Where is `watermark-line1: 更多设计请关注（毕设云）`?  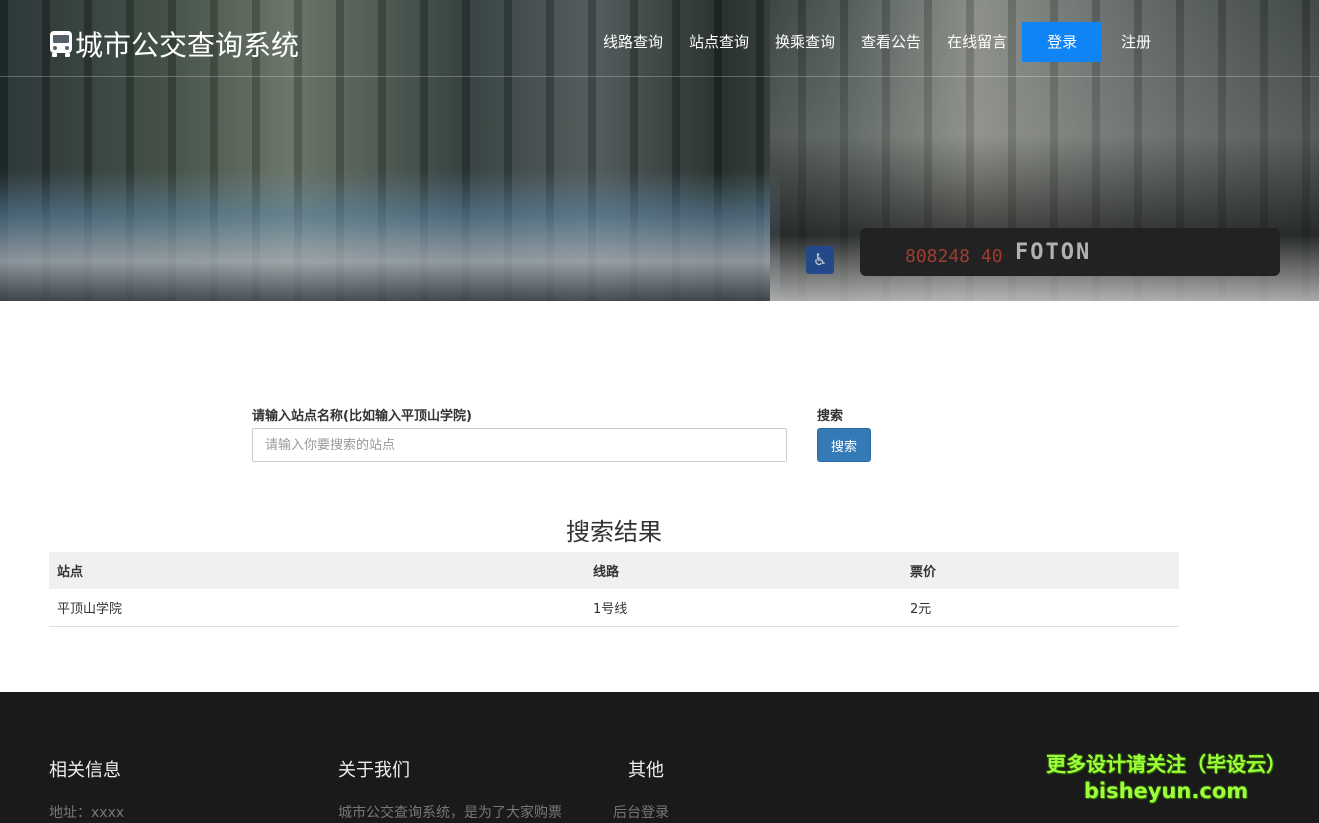
watermark-line1: 更多设计请关注（毕设云） is located at coordinates (1166, 764).